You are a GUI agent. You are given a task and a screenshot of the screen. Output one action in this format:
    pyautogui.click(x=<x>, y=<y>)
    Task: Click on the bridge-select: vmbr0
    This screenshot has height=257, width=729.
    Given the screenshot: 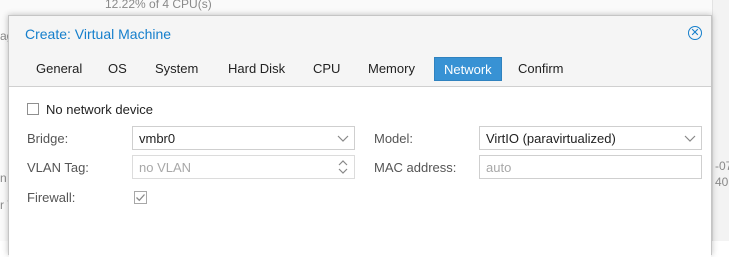 What is the action you would take?
    pyautogui.click(x=243, y=138)
    